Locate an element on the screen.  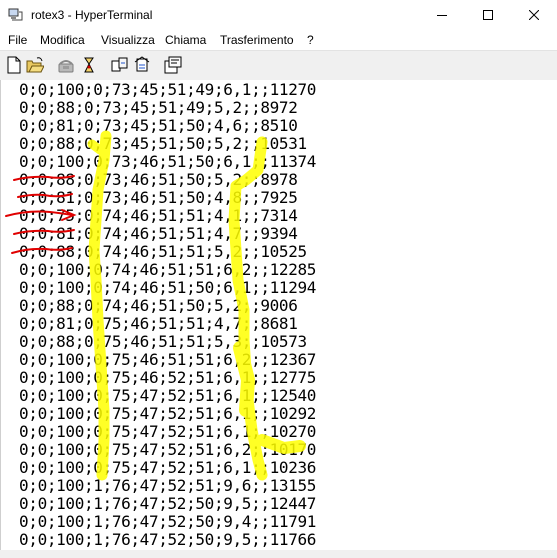
menu-chiama: Chiama is located at coordinates (185, 40).